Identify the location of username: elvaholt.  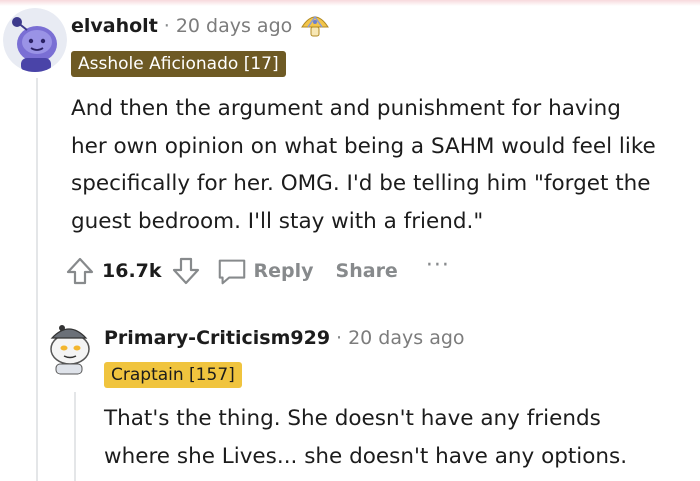
(114, 26).